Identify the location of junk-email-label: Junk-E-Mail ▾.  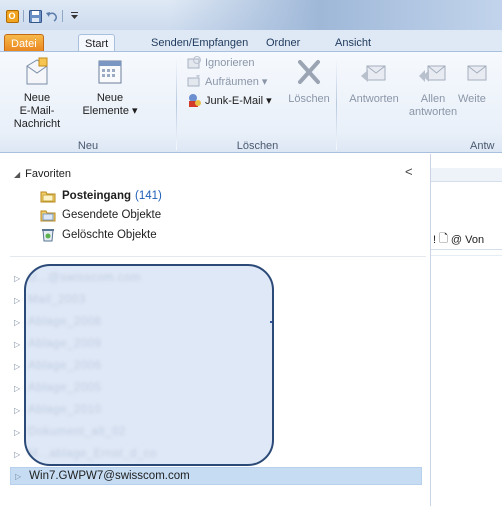
(238, 100).